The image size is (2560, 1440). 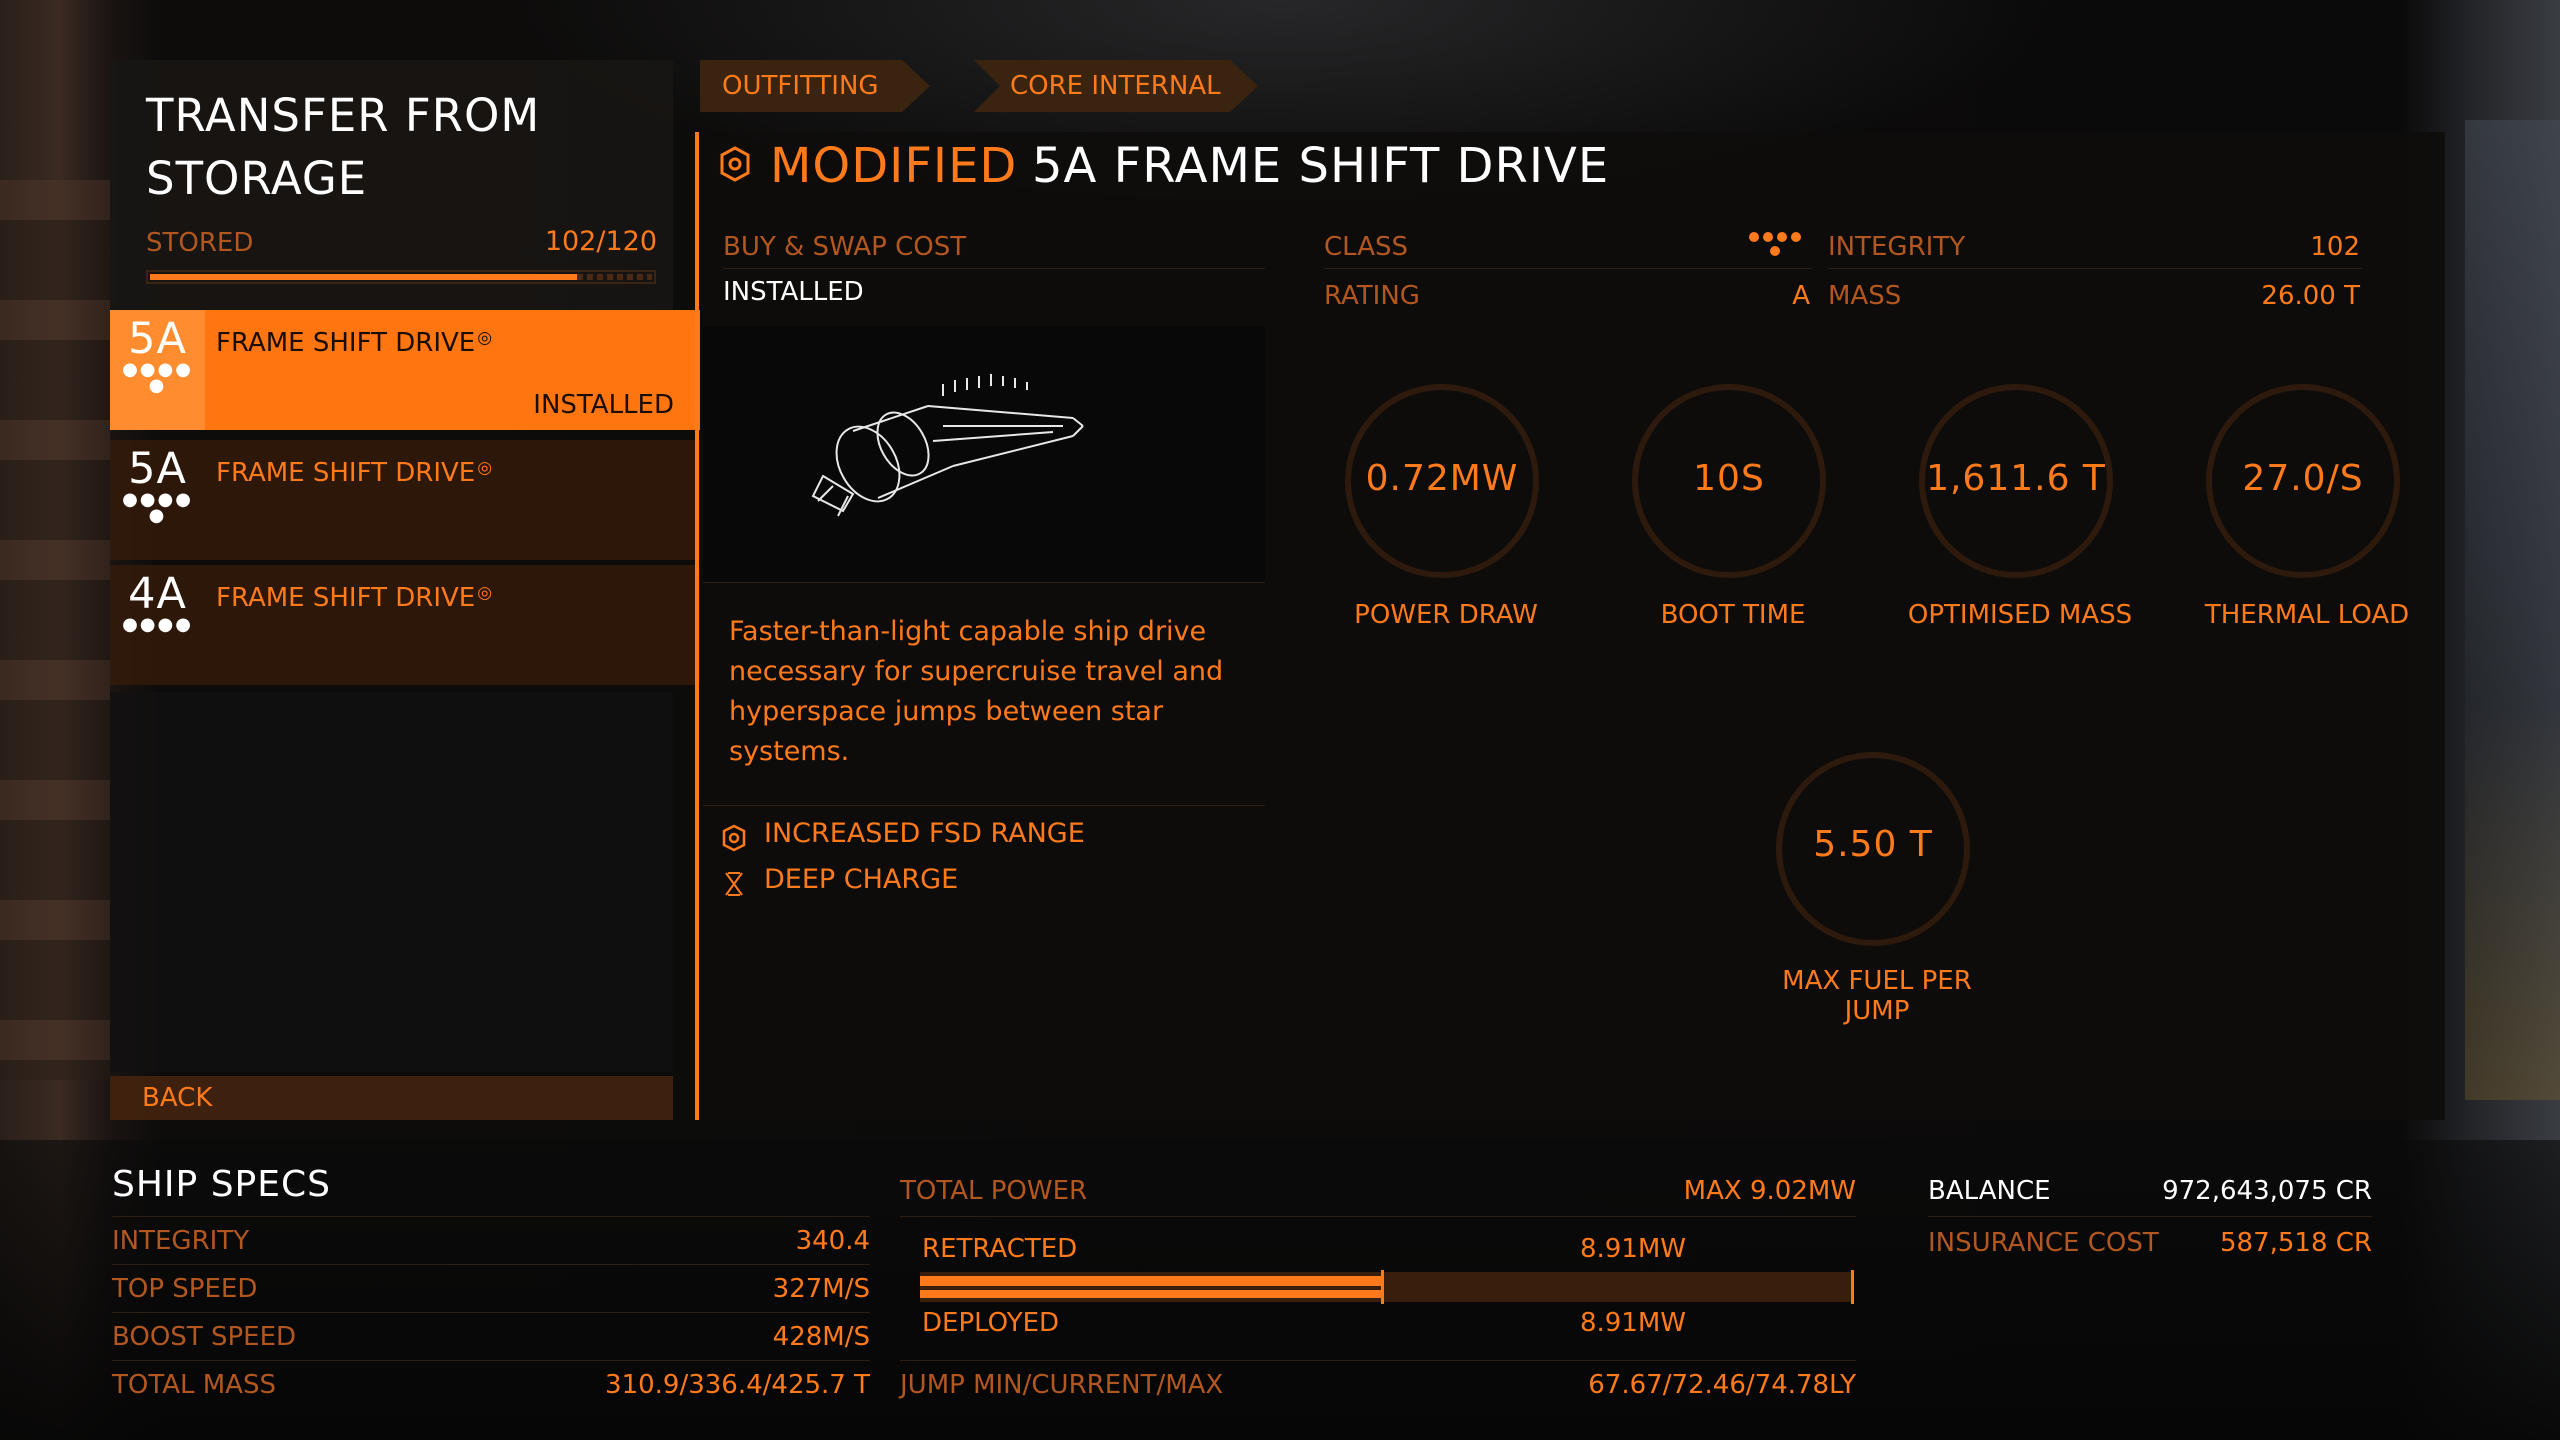 What do you see at coordinates (221, 1184) in the screenshot?
I see `ship-specs-title: SHIP SPECS` at bounding box center [221, 1184].